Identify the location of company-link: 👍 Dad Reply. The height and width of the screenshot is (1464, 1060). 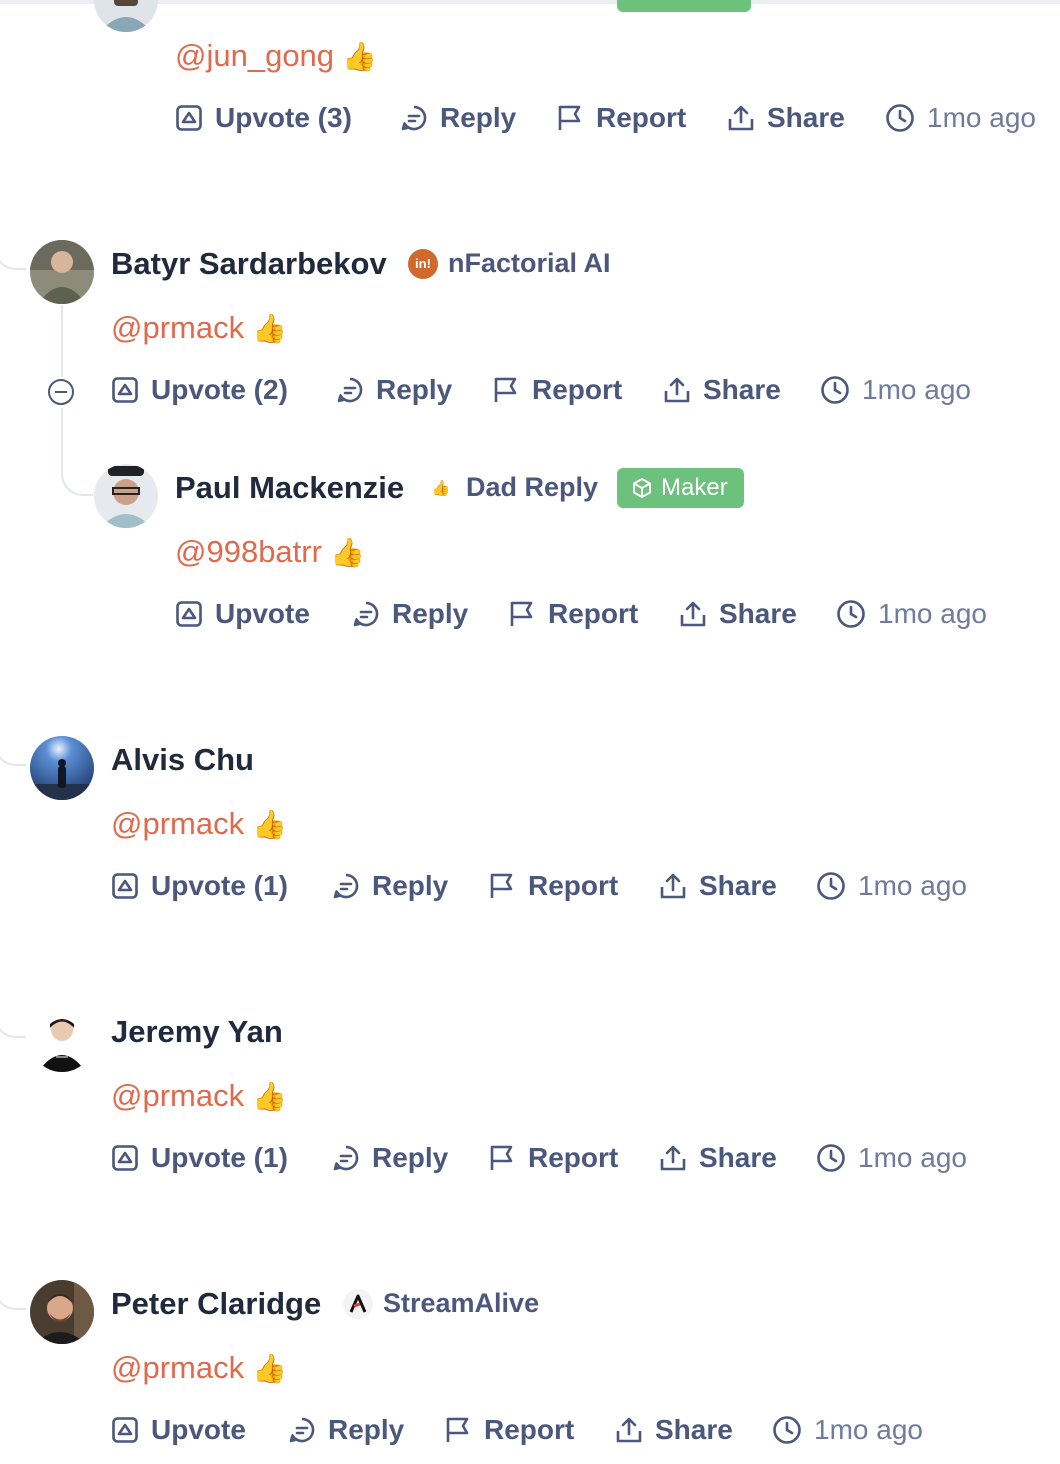
(512, 487).